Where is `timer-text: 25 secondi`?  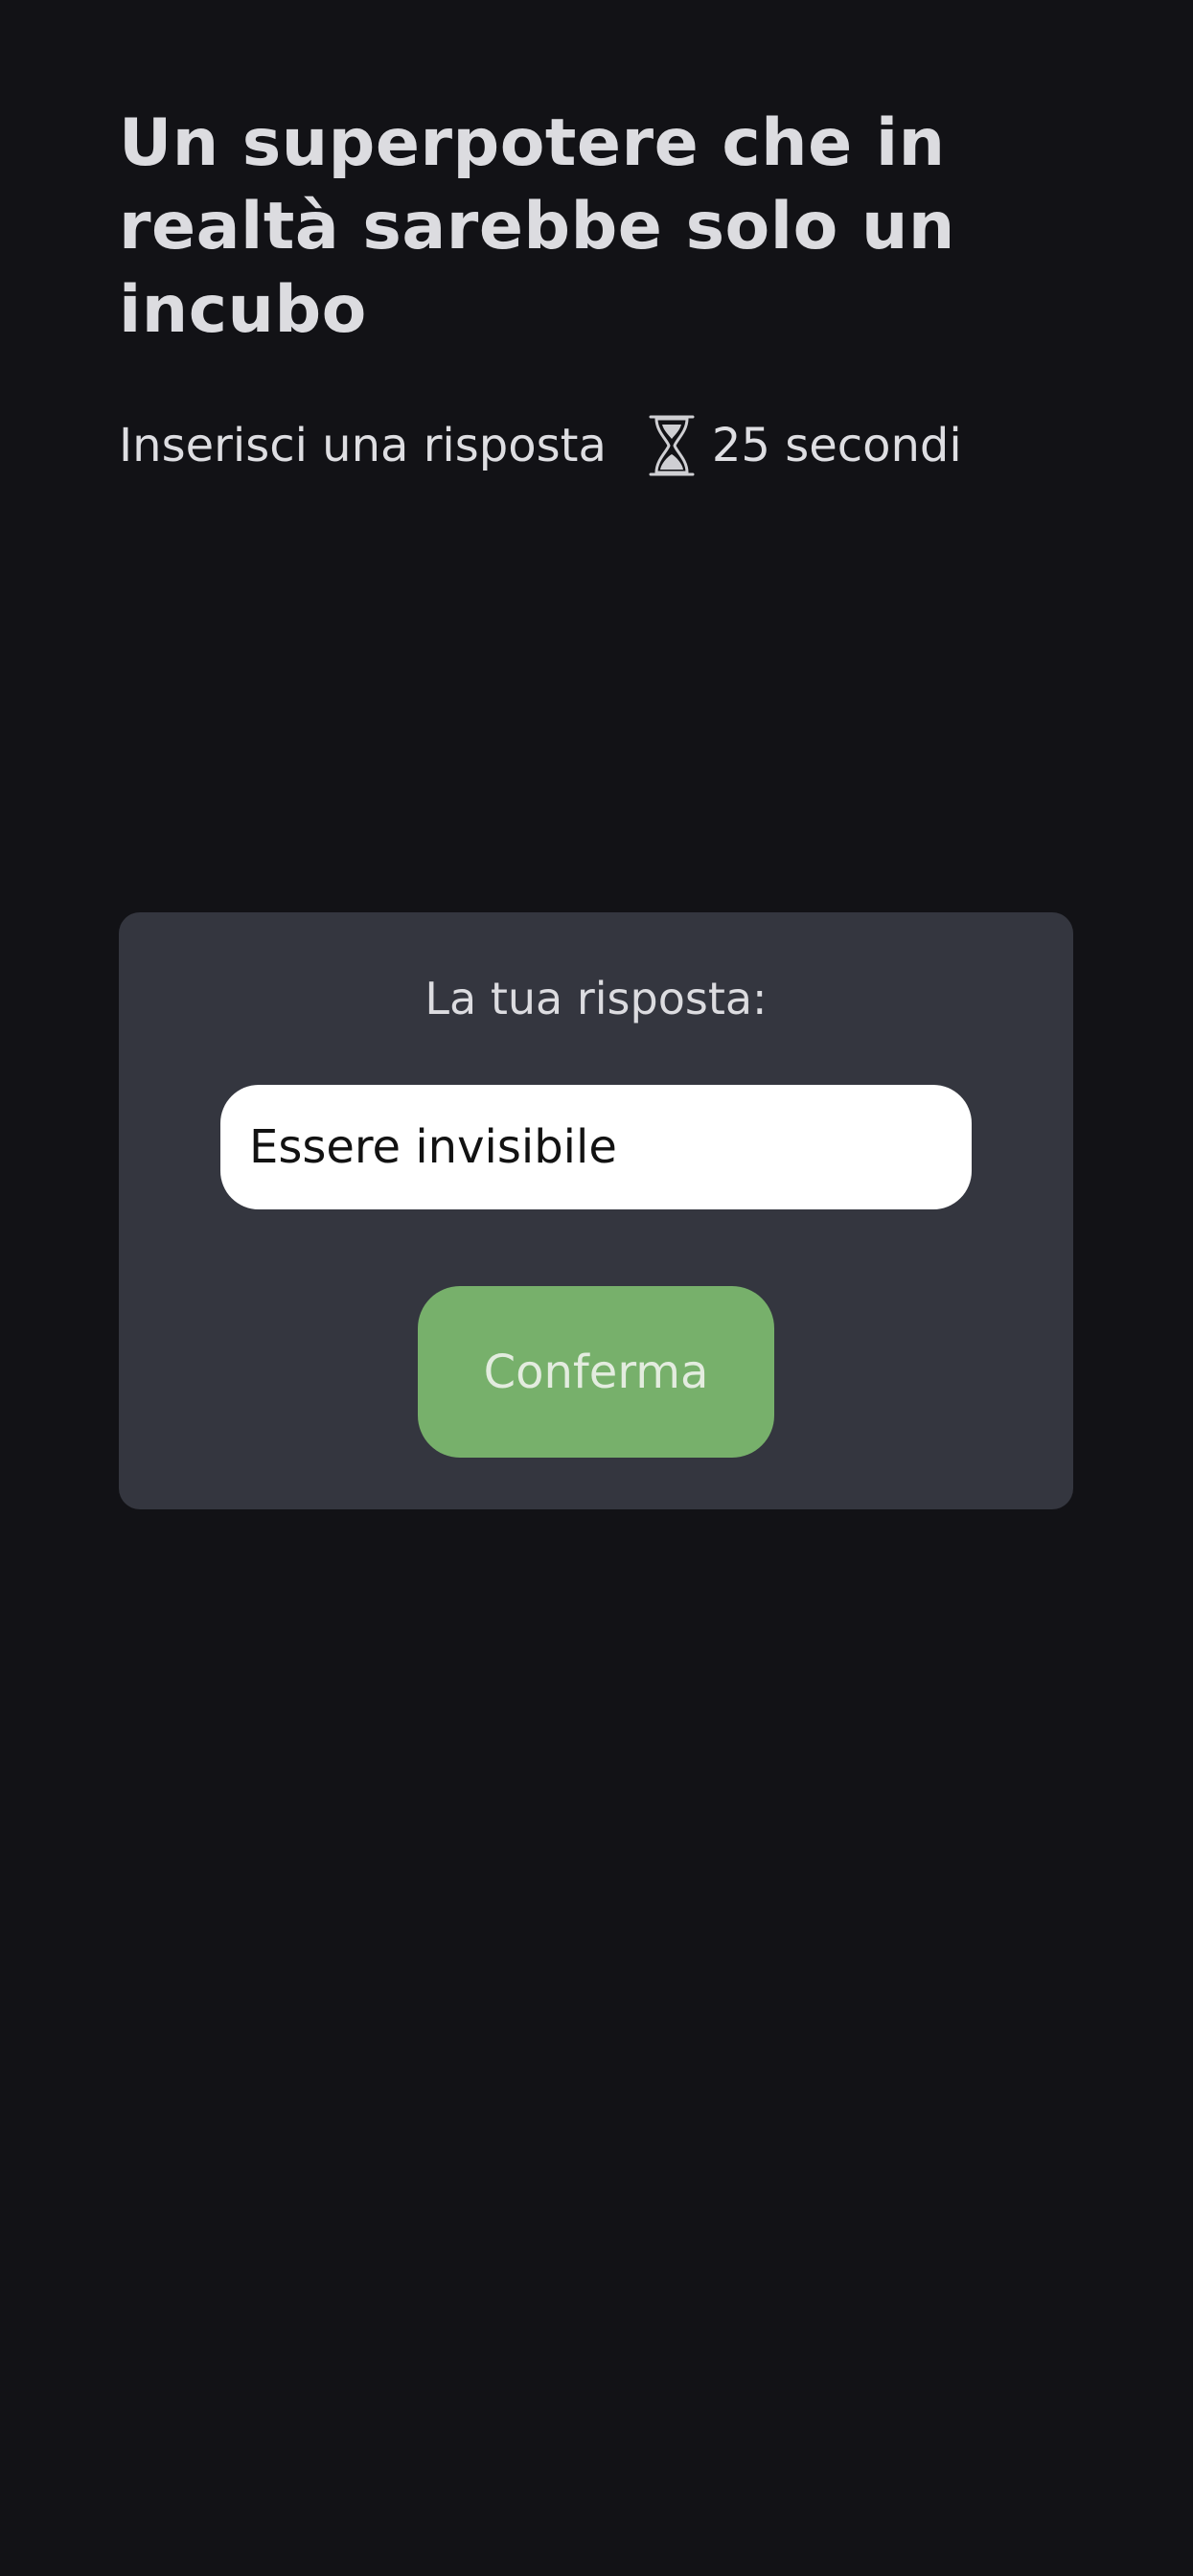 timer-text: 25 secondi is located at coordinates (836, 445).